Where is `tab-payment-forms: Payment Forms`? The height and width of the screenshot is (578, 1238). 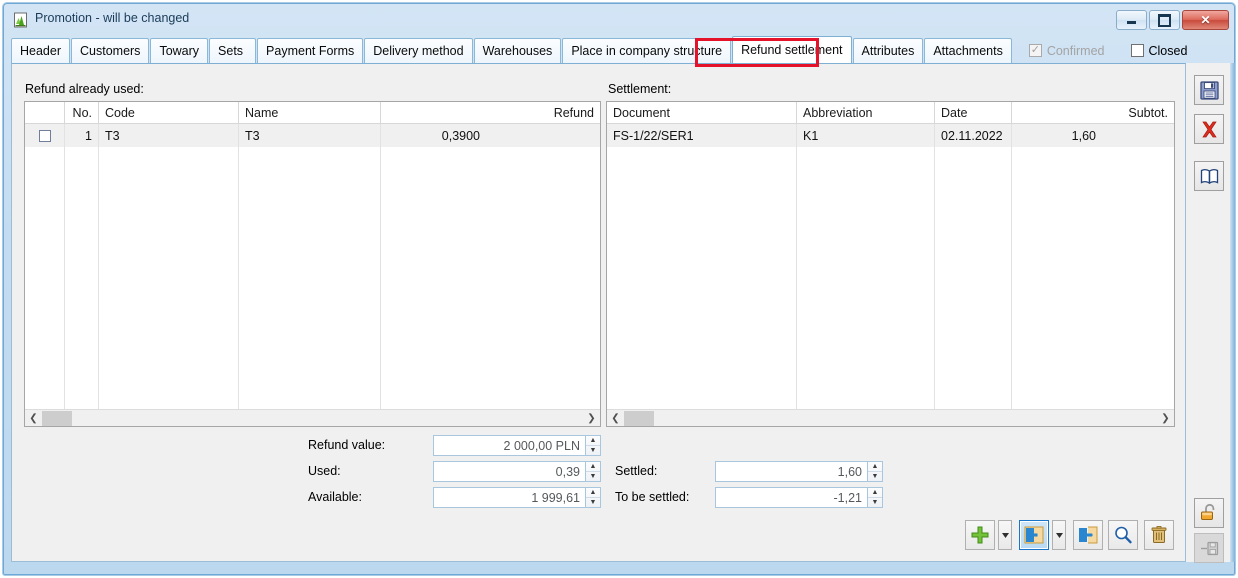 tab-payment-forms: Payment Forms is located at coordinates (310, 50).